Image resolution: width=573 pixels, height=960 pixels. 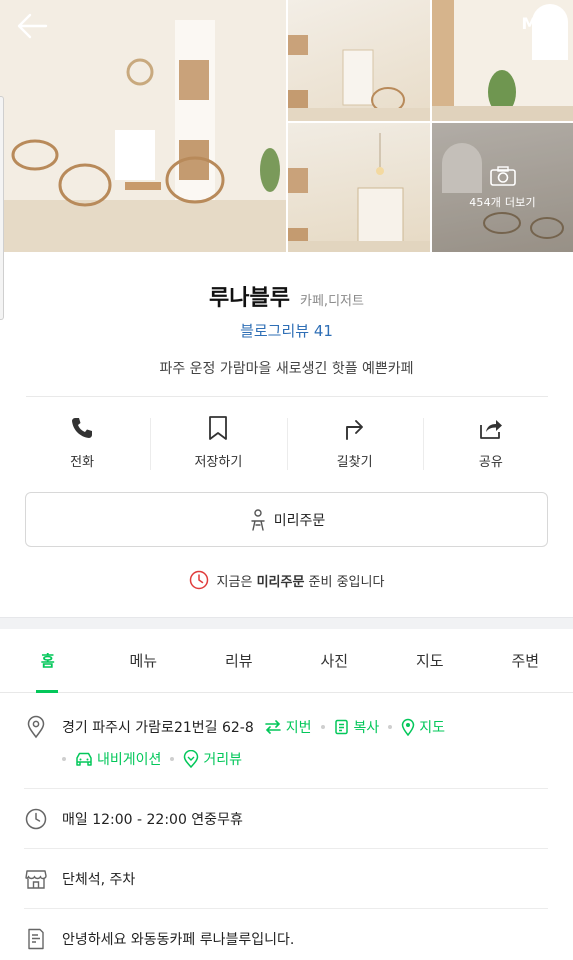 I want to click on more-photos-button: 454개 더보기, so click(x=502, y=187).